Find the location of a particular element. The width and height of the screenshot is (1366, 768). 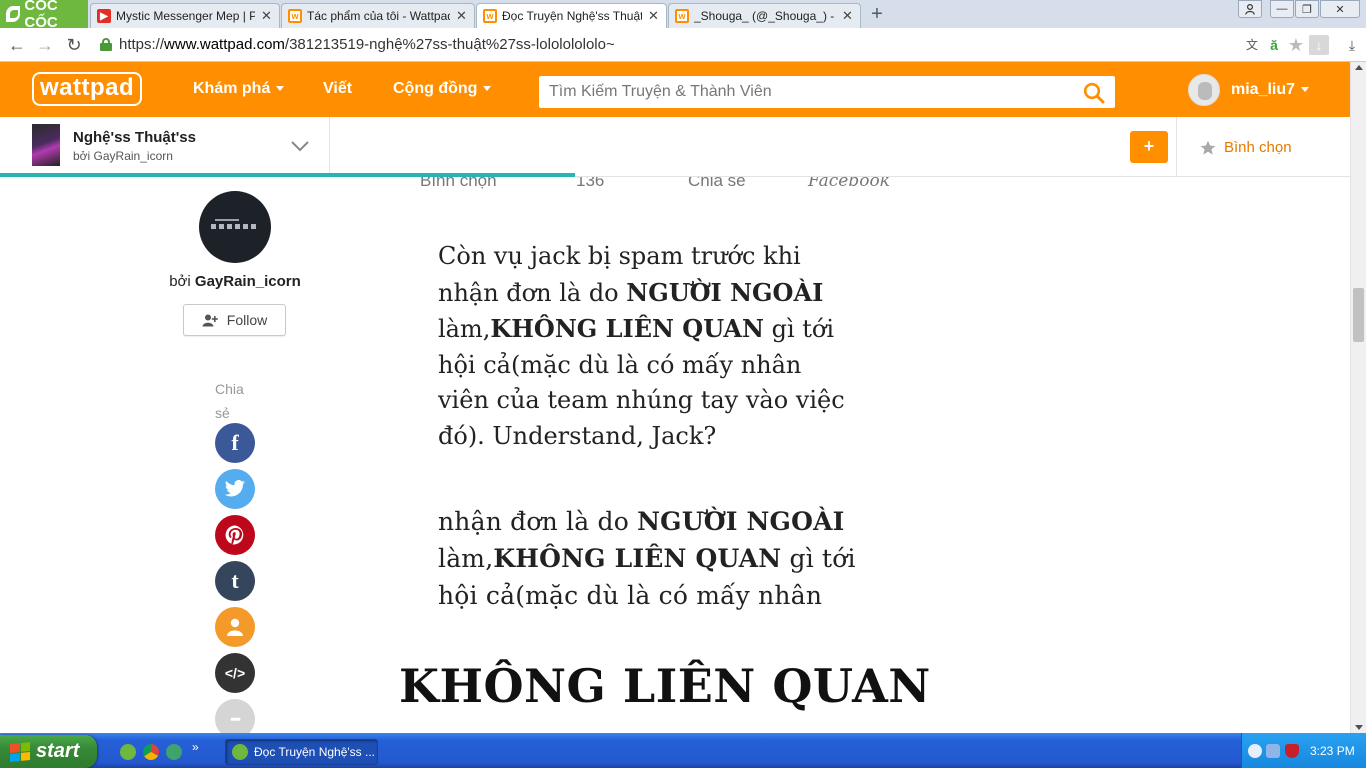

share-label: Chia sẻ is located at coordinates (229, 401).